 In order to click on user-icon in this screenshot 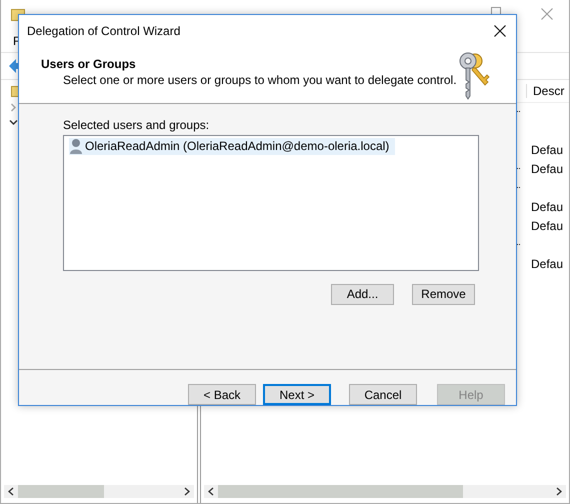, I will do `click(76, 146)`.